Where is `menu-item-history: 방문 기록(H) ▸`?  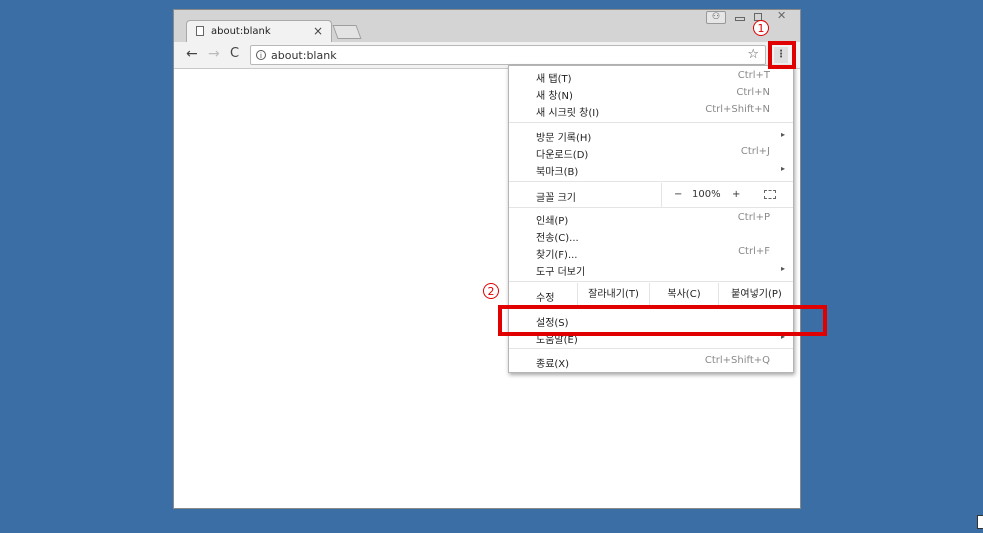 menu-item-history: 방문 기록(H) ▸ is located at coordinates (651, 135).